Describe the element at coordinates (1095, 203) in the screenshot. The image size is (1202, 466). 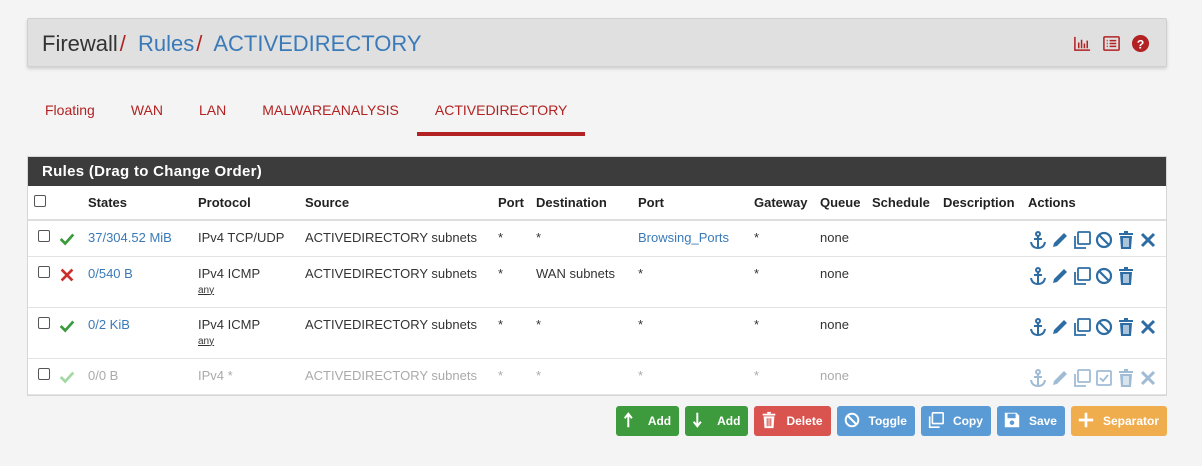
I see `col-actions: Actions` at that location.